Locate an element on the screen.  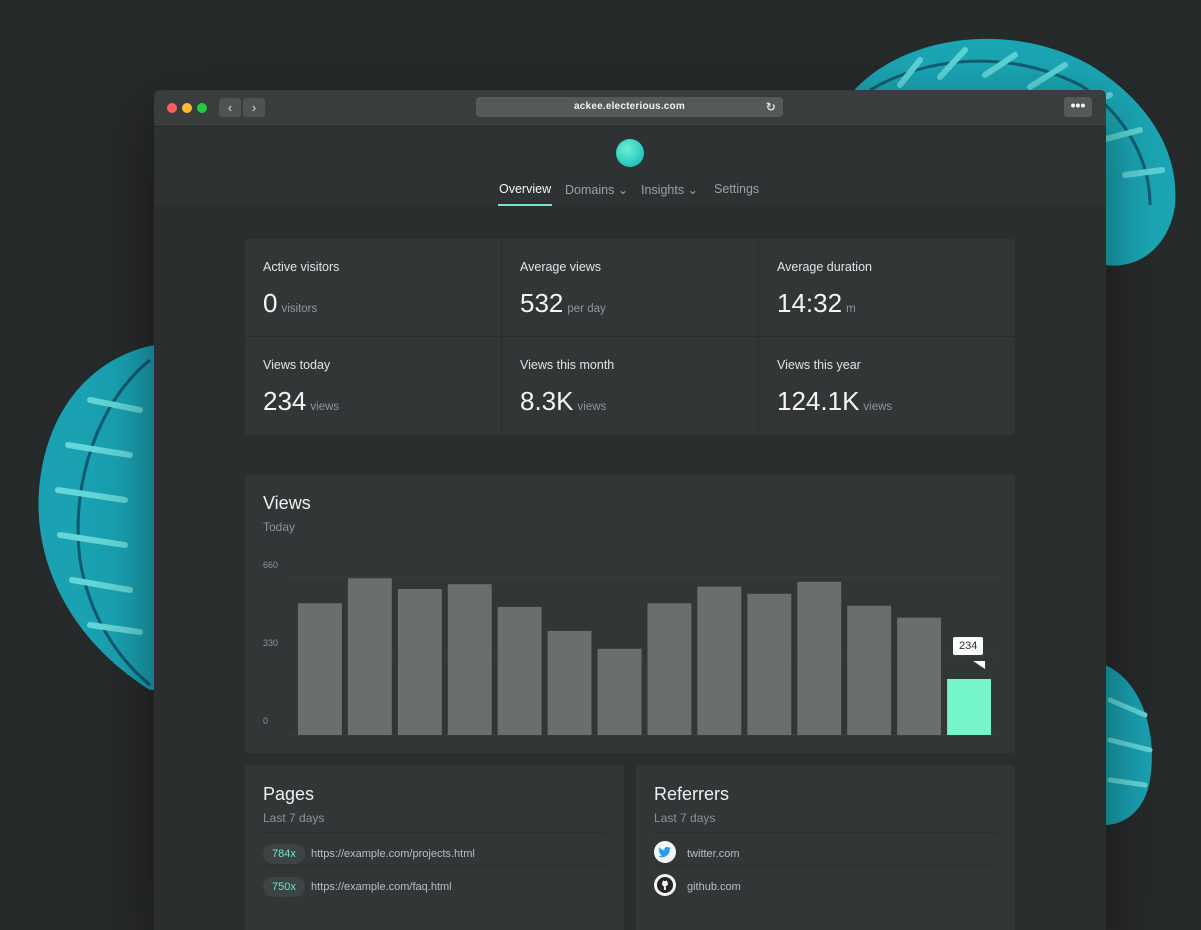
referrer-name: github.com is located at coordinates (714, 887).